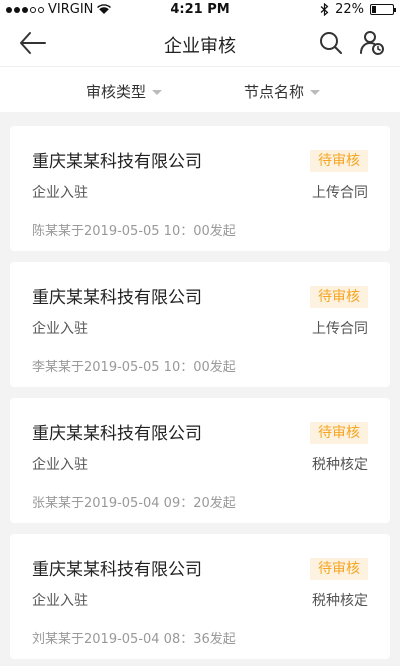  Describe the element at coordinates (134, 639) in the screenshot. I see `initiator-info: 刘某某于2019-05-04 08：36发起` at that location.